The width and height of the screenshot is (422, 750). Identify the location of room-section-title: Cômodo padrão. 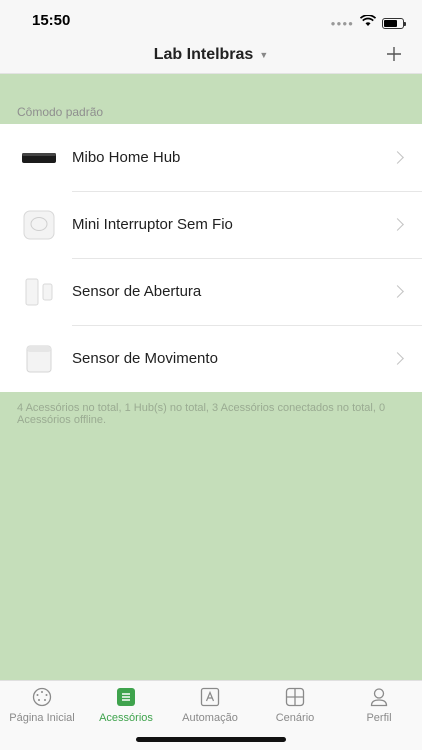
(60, 112).